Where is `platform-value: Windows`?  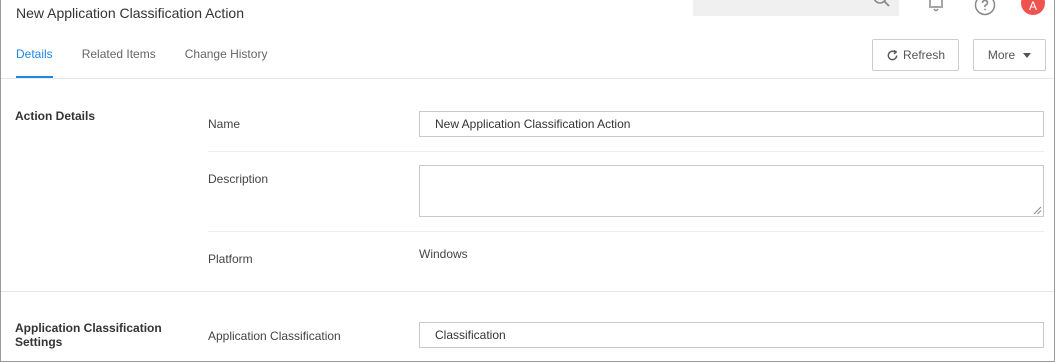
platform-value: Windows is located at coordinates (443, 254).